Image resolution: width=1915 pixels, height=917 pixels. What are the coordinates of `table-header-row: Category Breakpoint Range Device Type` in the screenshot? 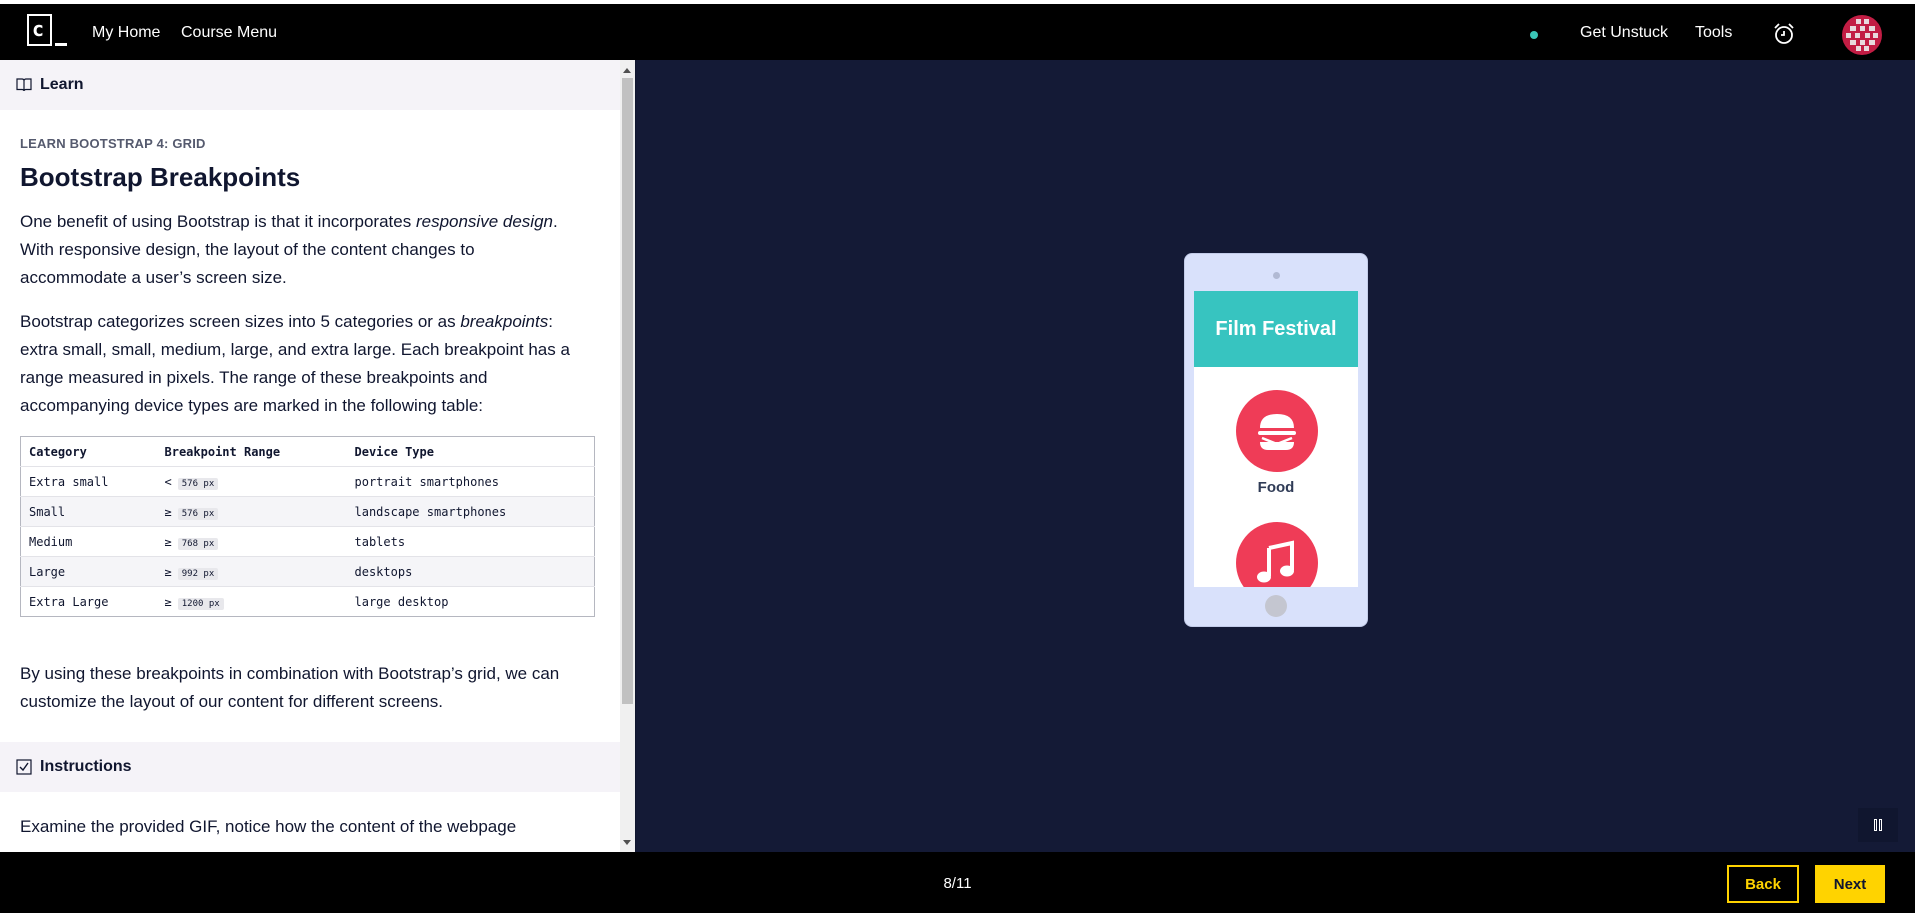 It's located at (307, 451).